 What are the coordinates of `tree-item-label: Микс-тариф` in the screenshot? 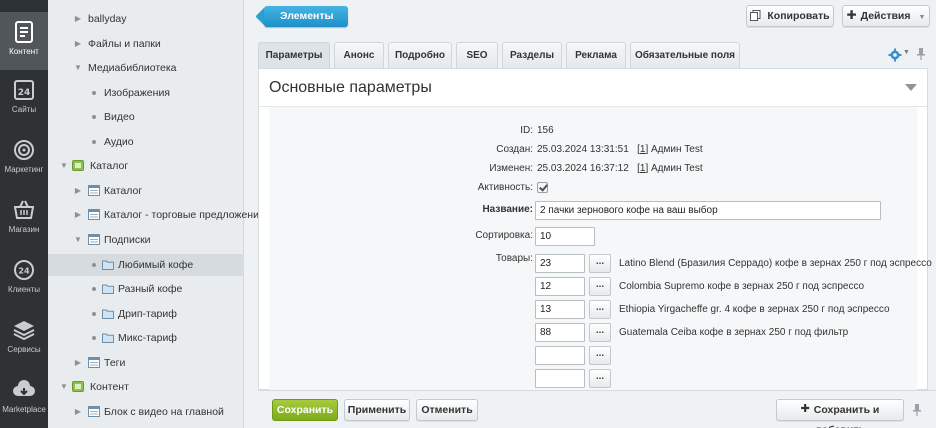 It's located at (147, 338).